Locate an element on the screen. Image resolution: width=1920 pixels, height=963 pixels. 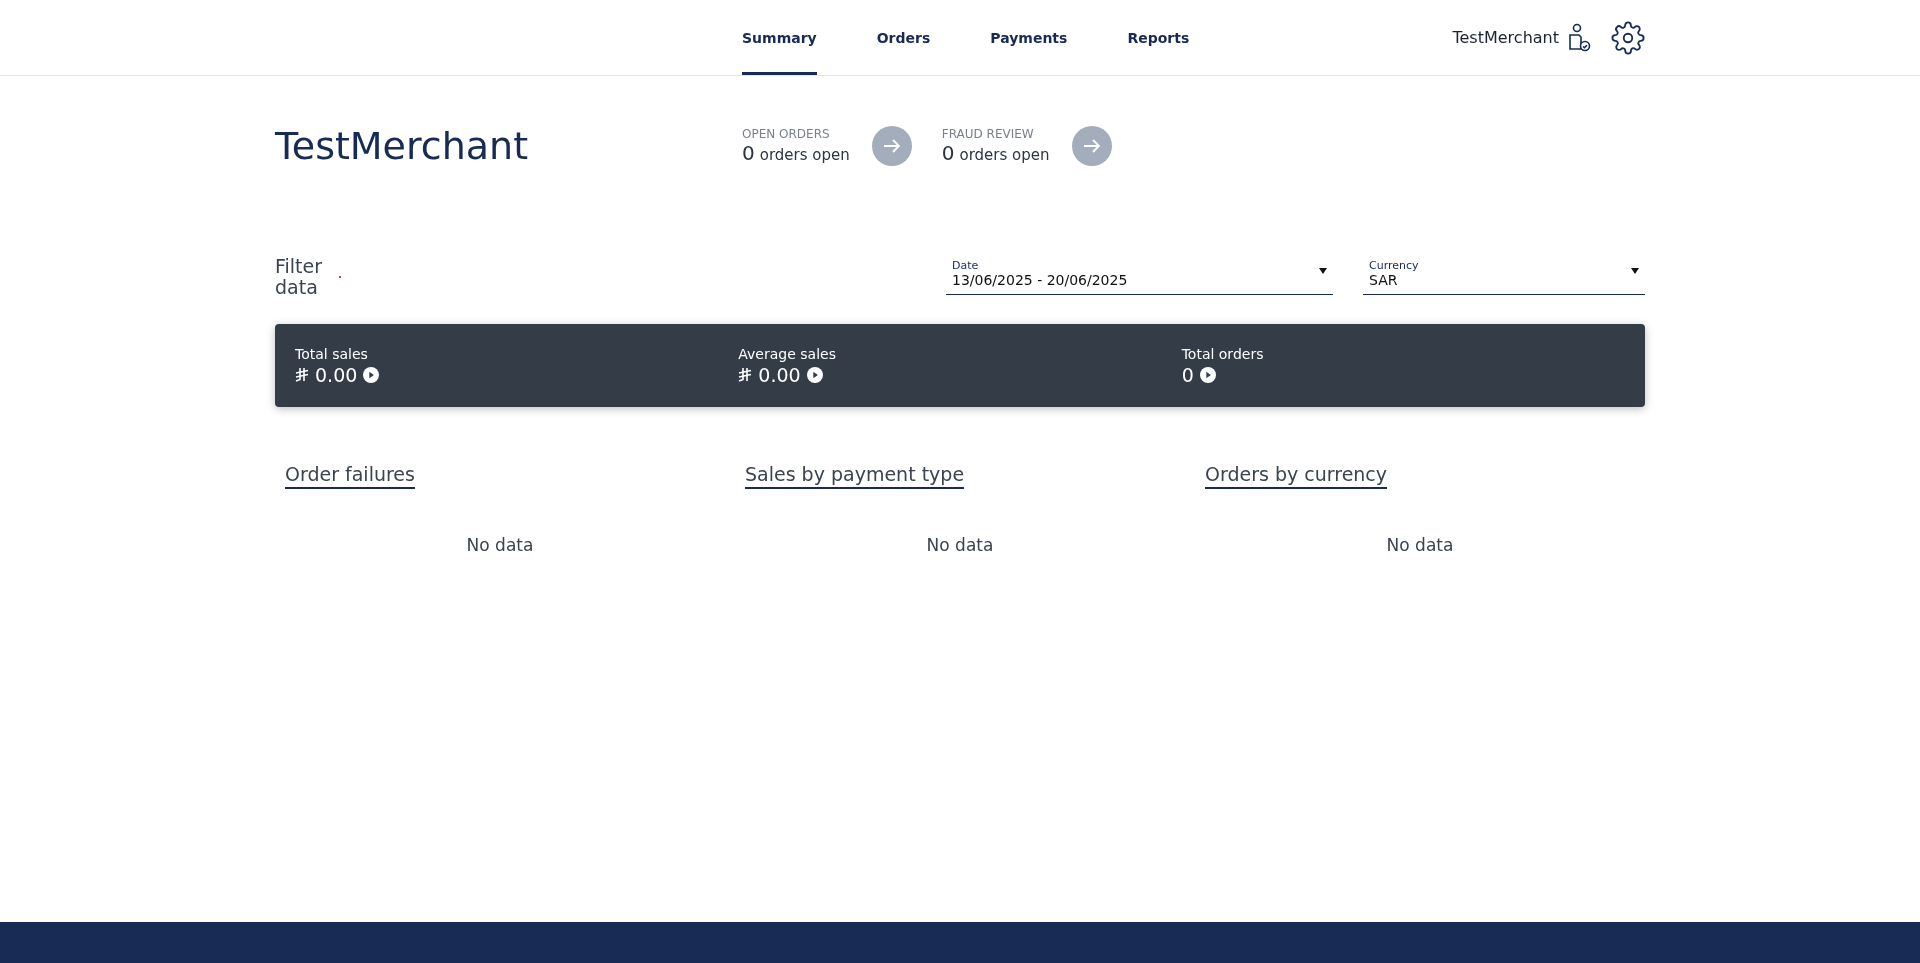
field-label: Currency is located at coordinates (1394, 265).